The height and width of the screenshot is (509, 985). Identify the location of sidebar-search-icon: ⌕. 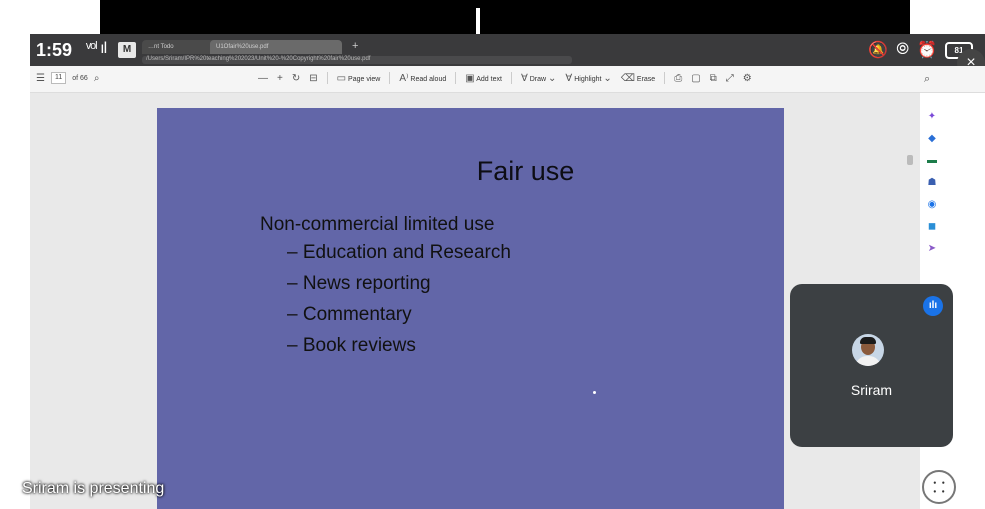
(927, 79).